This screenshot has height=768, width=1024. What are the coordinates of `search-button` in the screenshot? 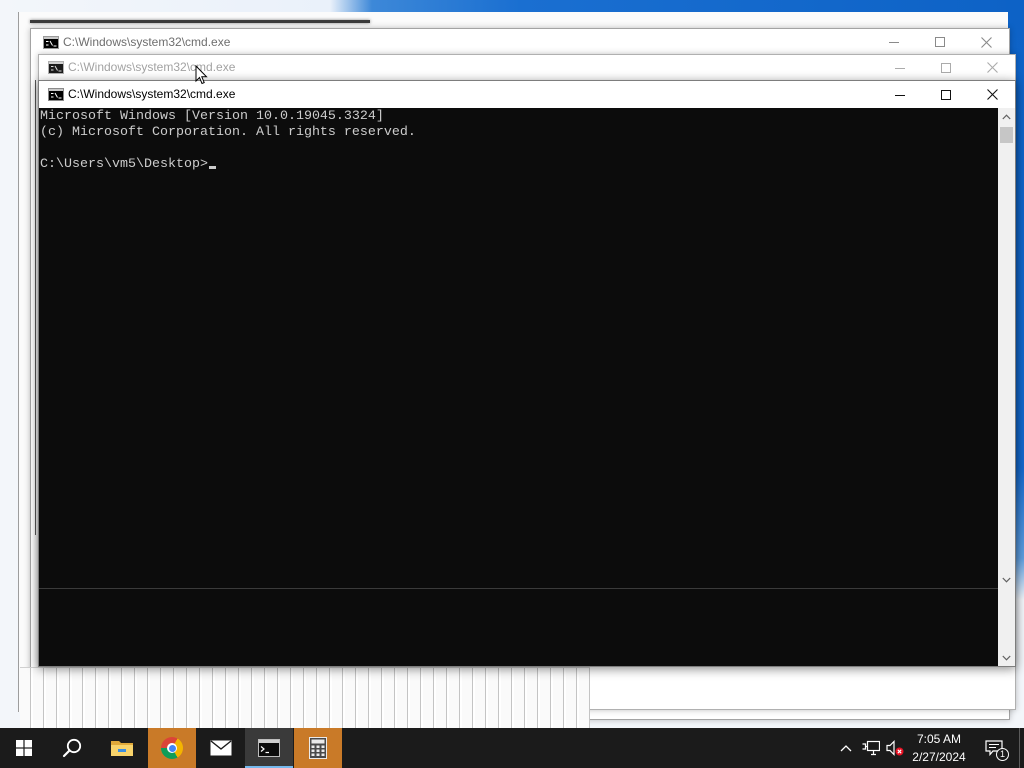 It's located at (72, 748).